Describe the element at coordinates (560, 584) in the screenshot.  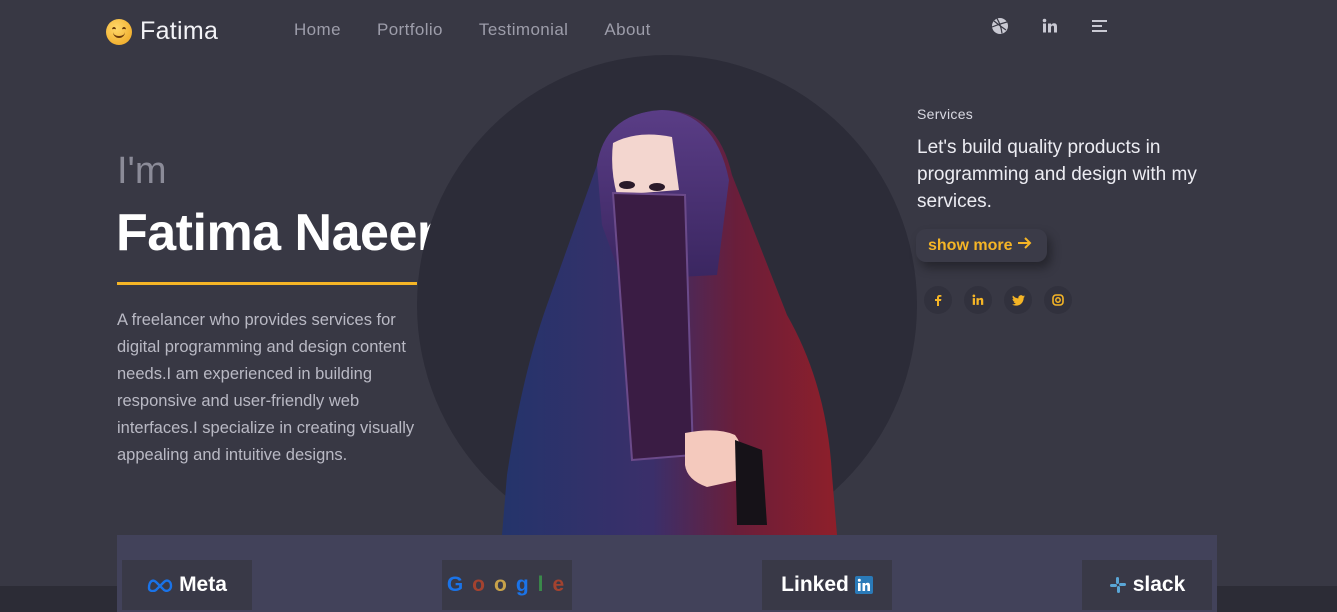
I see `google-letter: e` at that location.